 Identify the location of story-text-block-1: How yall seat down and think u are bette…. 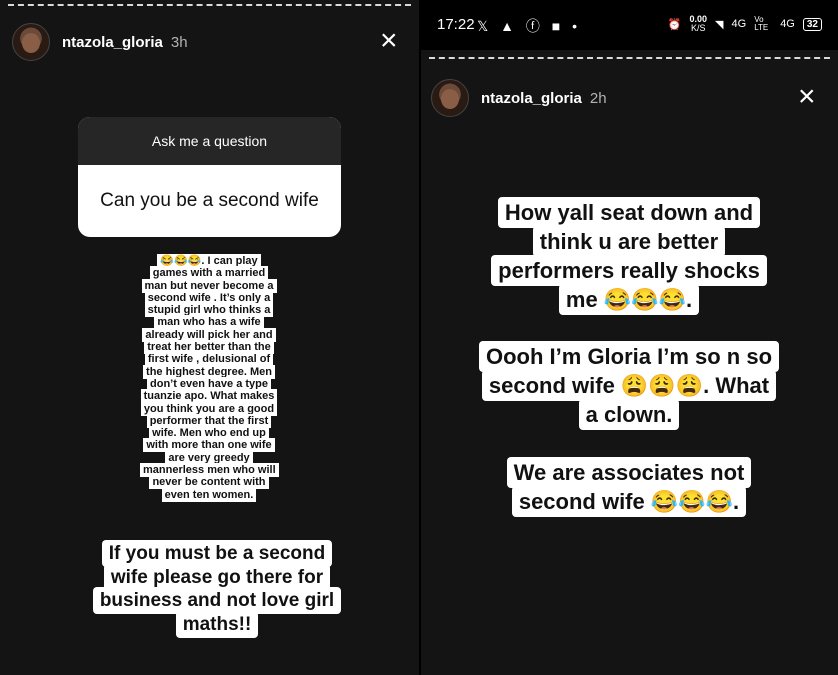
(629, 256).